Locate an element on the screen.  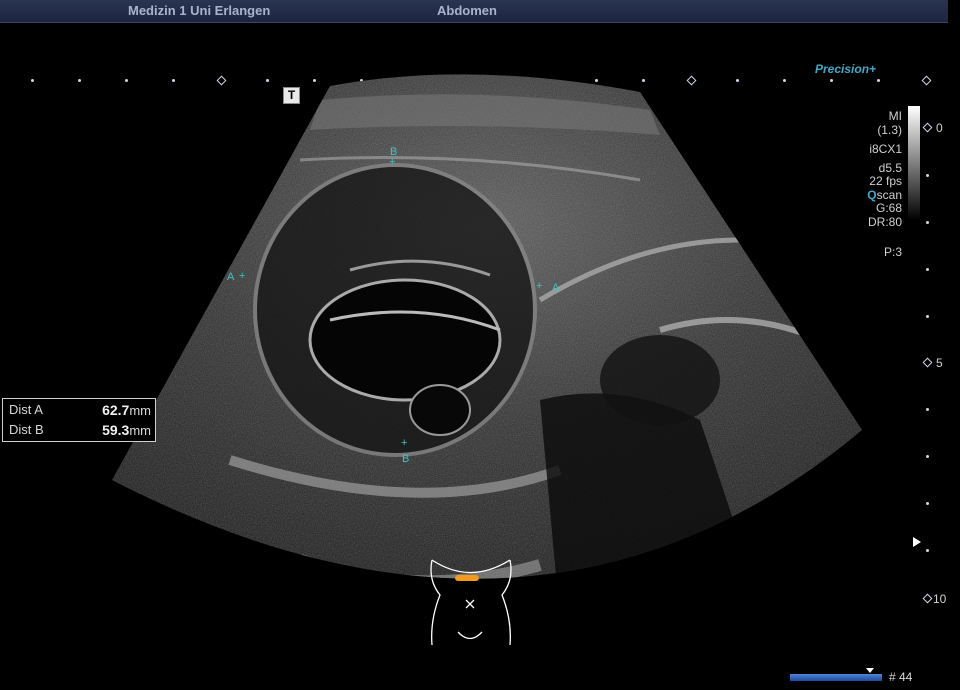
caliper-a-right-label: A is located at coordinates (556, 288).